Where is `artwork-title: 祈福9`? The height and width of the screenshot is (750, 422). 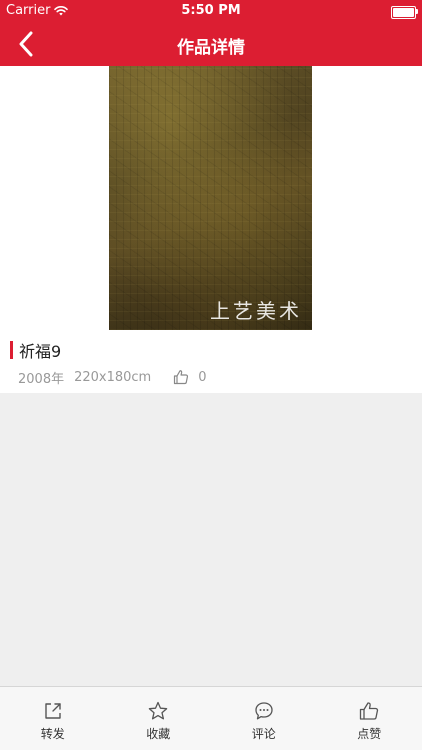 artwork-title: 祈福9 is located at coordinates (40, 351).